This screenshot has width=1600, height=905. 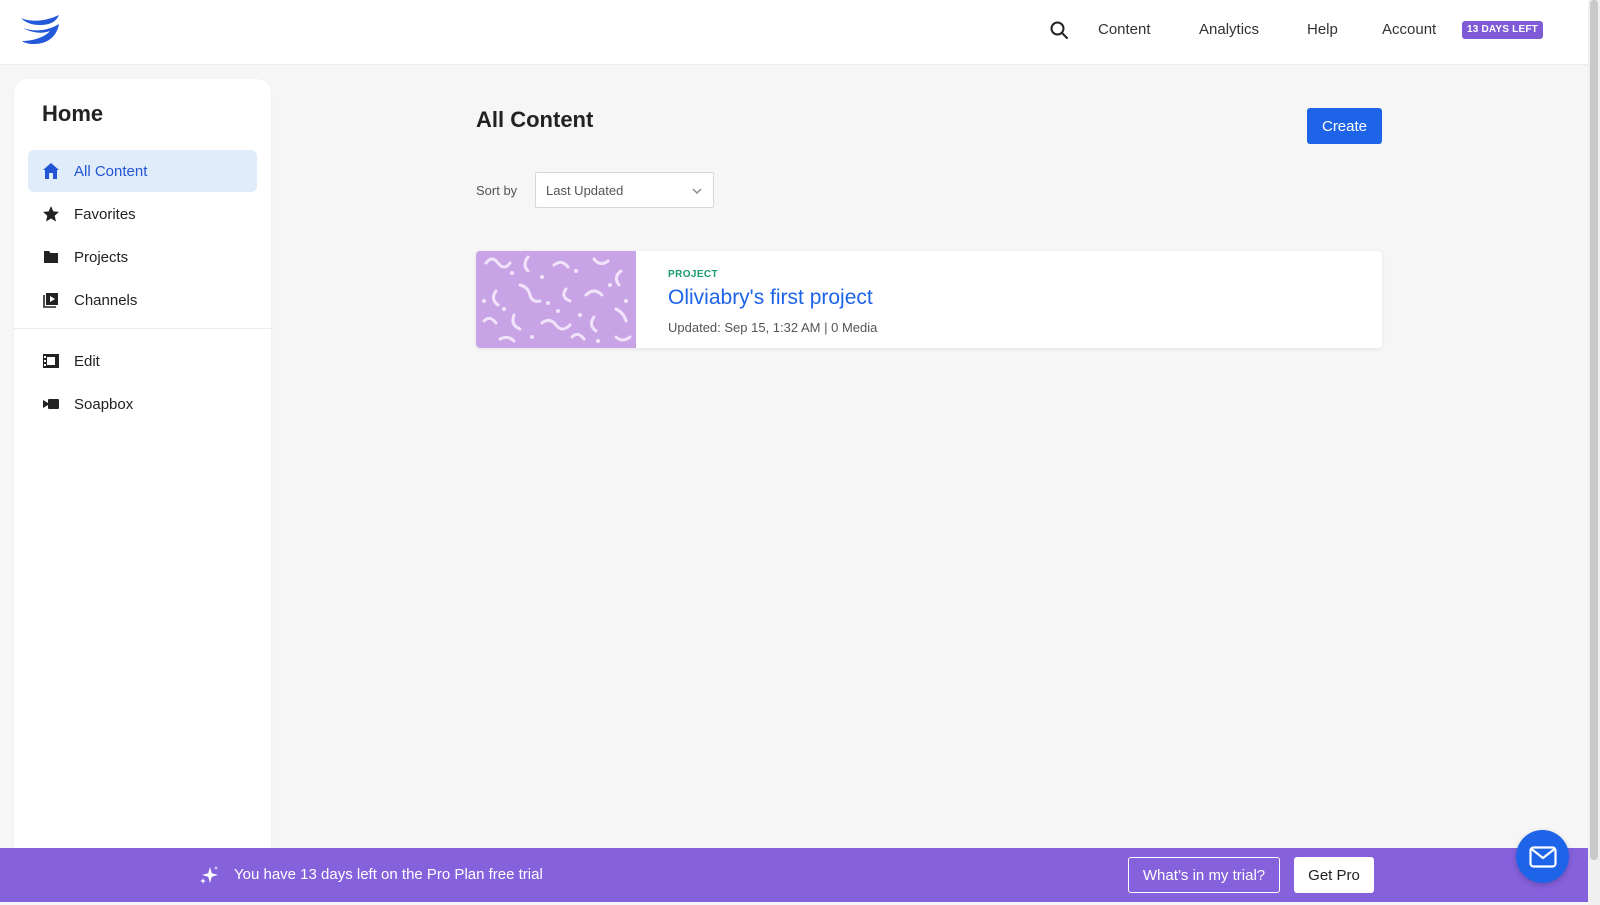 What do you see at coordinates (142, 328) in the screenshot?
I see `sidebar-divider` at bounding box center [142, 328].